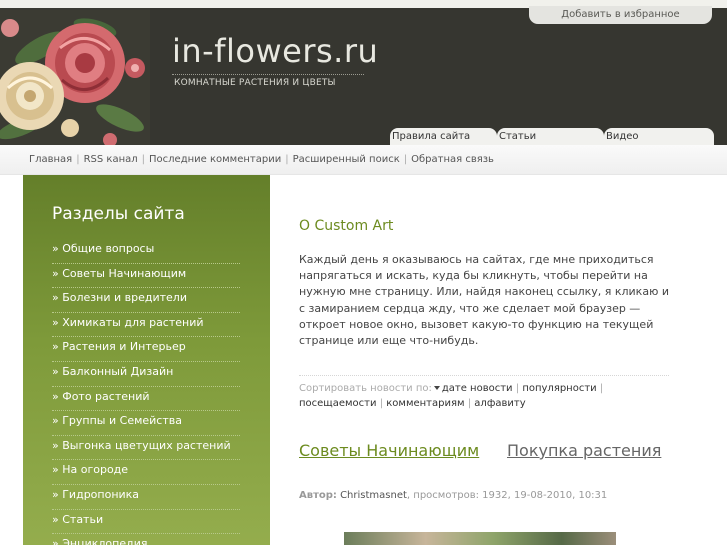  What do you see at coordinates (146, 497) in the screenshot?
I see `sidebar-item-hydroponics: » Гидропоника` at bounding box center [146, 497].